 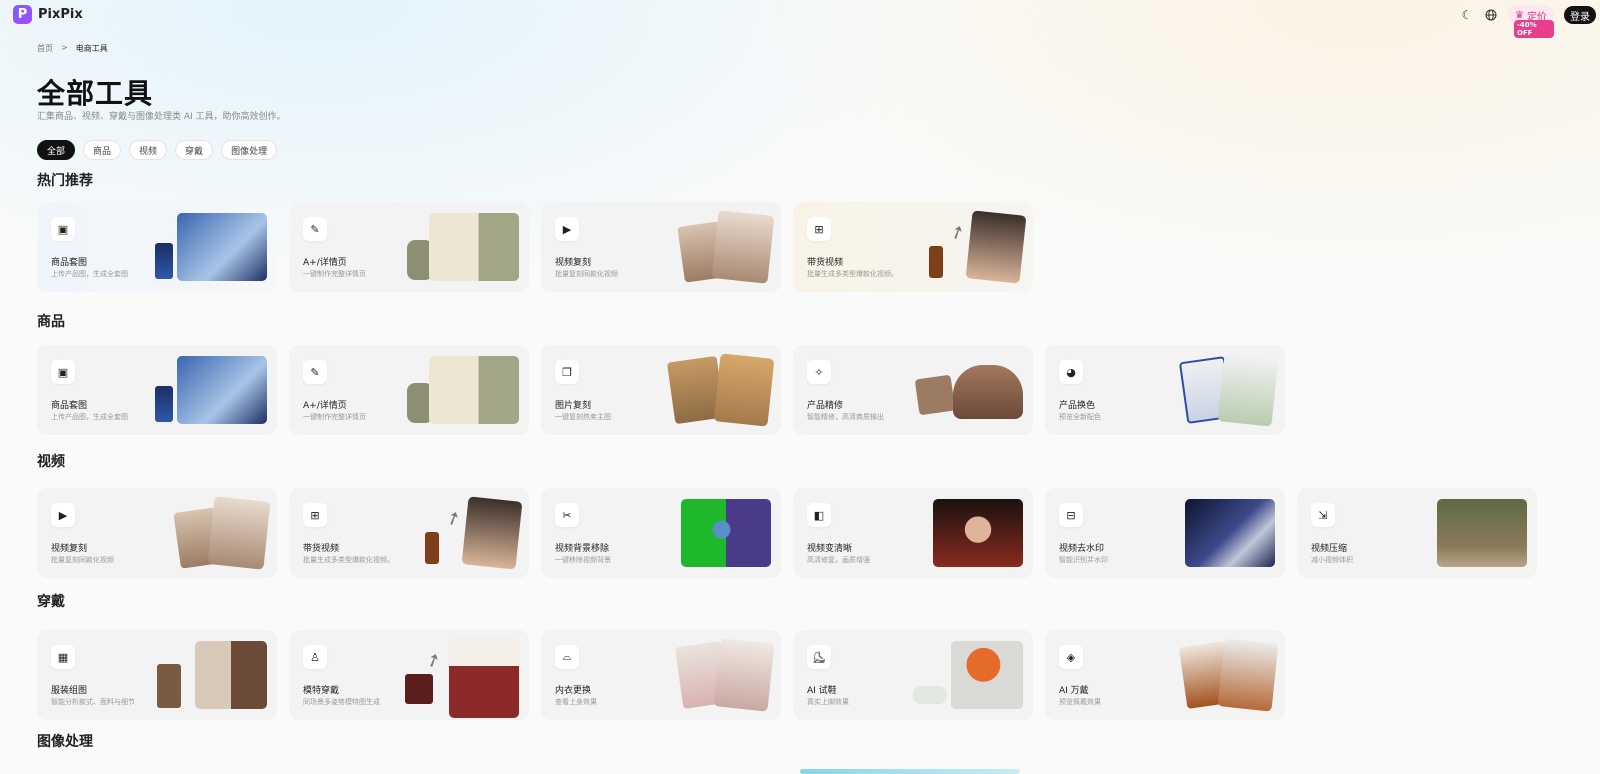 I want to click on filter-image-processing: 图像处理, so click(x=249, y=150).